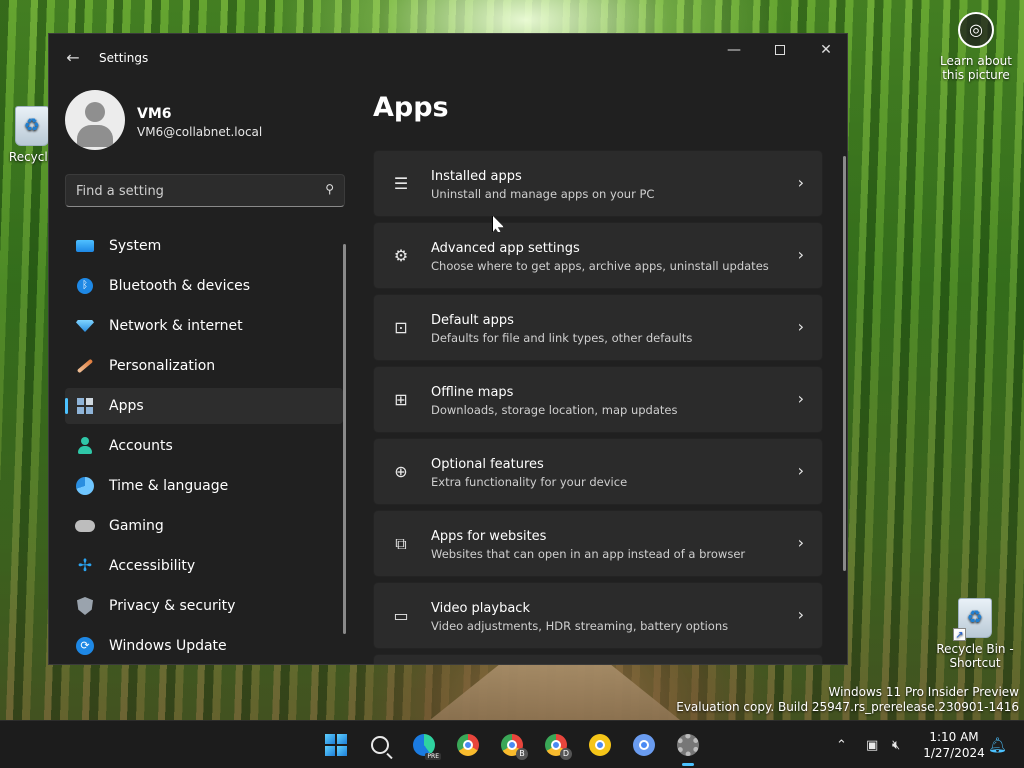 The width and height of the screenshot is (1024, 768). Describe the element at coordinates (204, 646) in the screenshot. I see `sidebar-item-windows-update: ⟳ Windows Update` at that location.